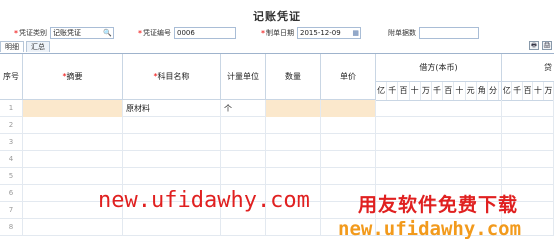  Describe the element at coordinates (355, 33) in the screenshot. I see `calendar-icon: ▦` at that location.